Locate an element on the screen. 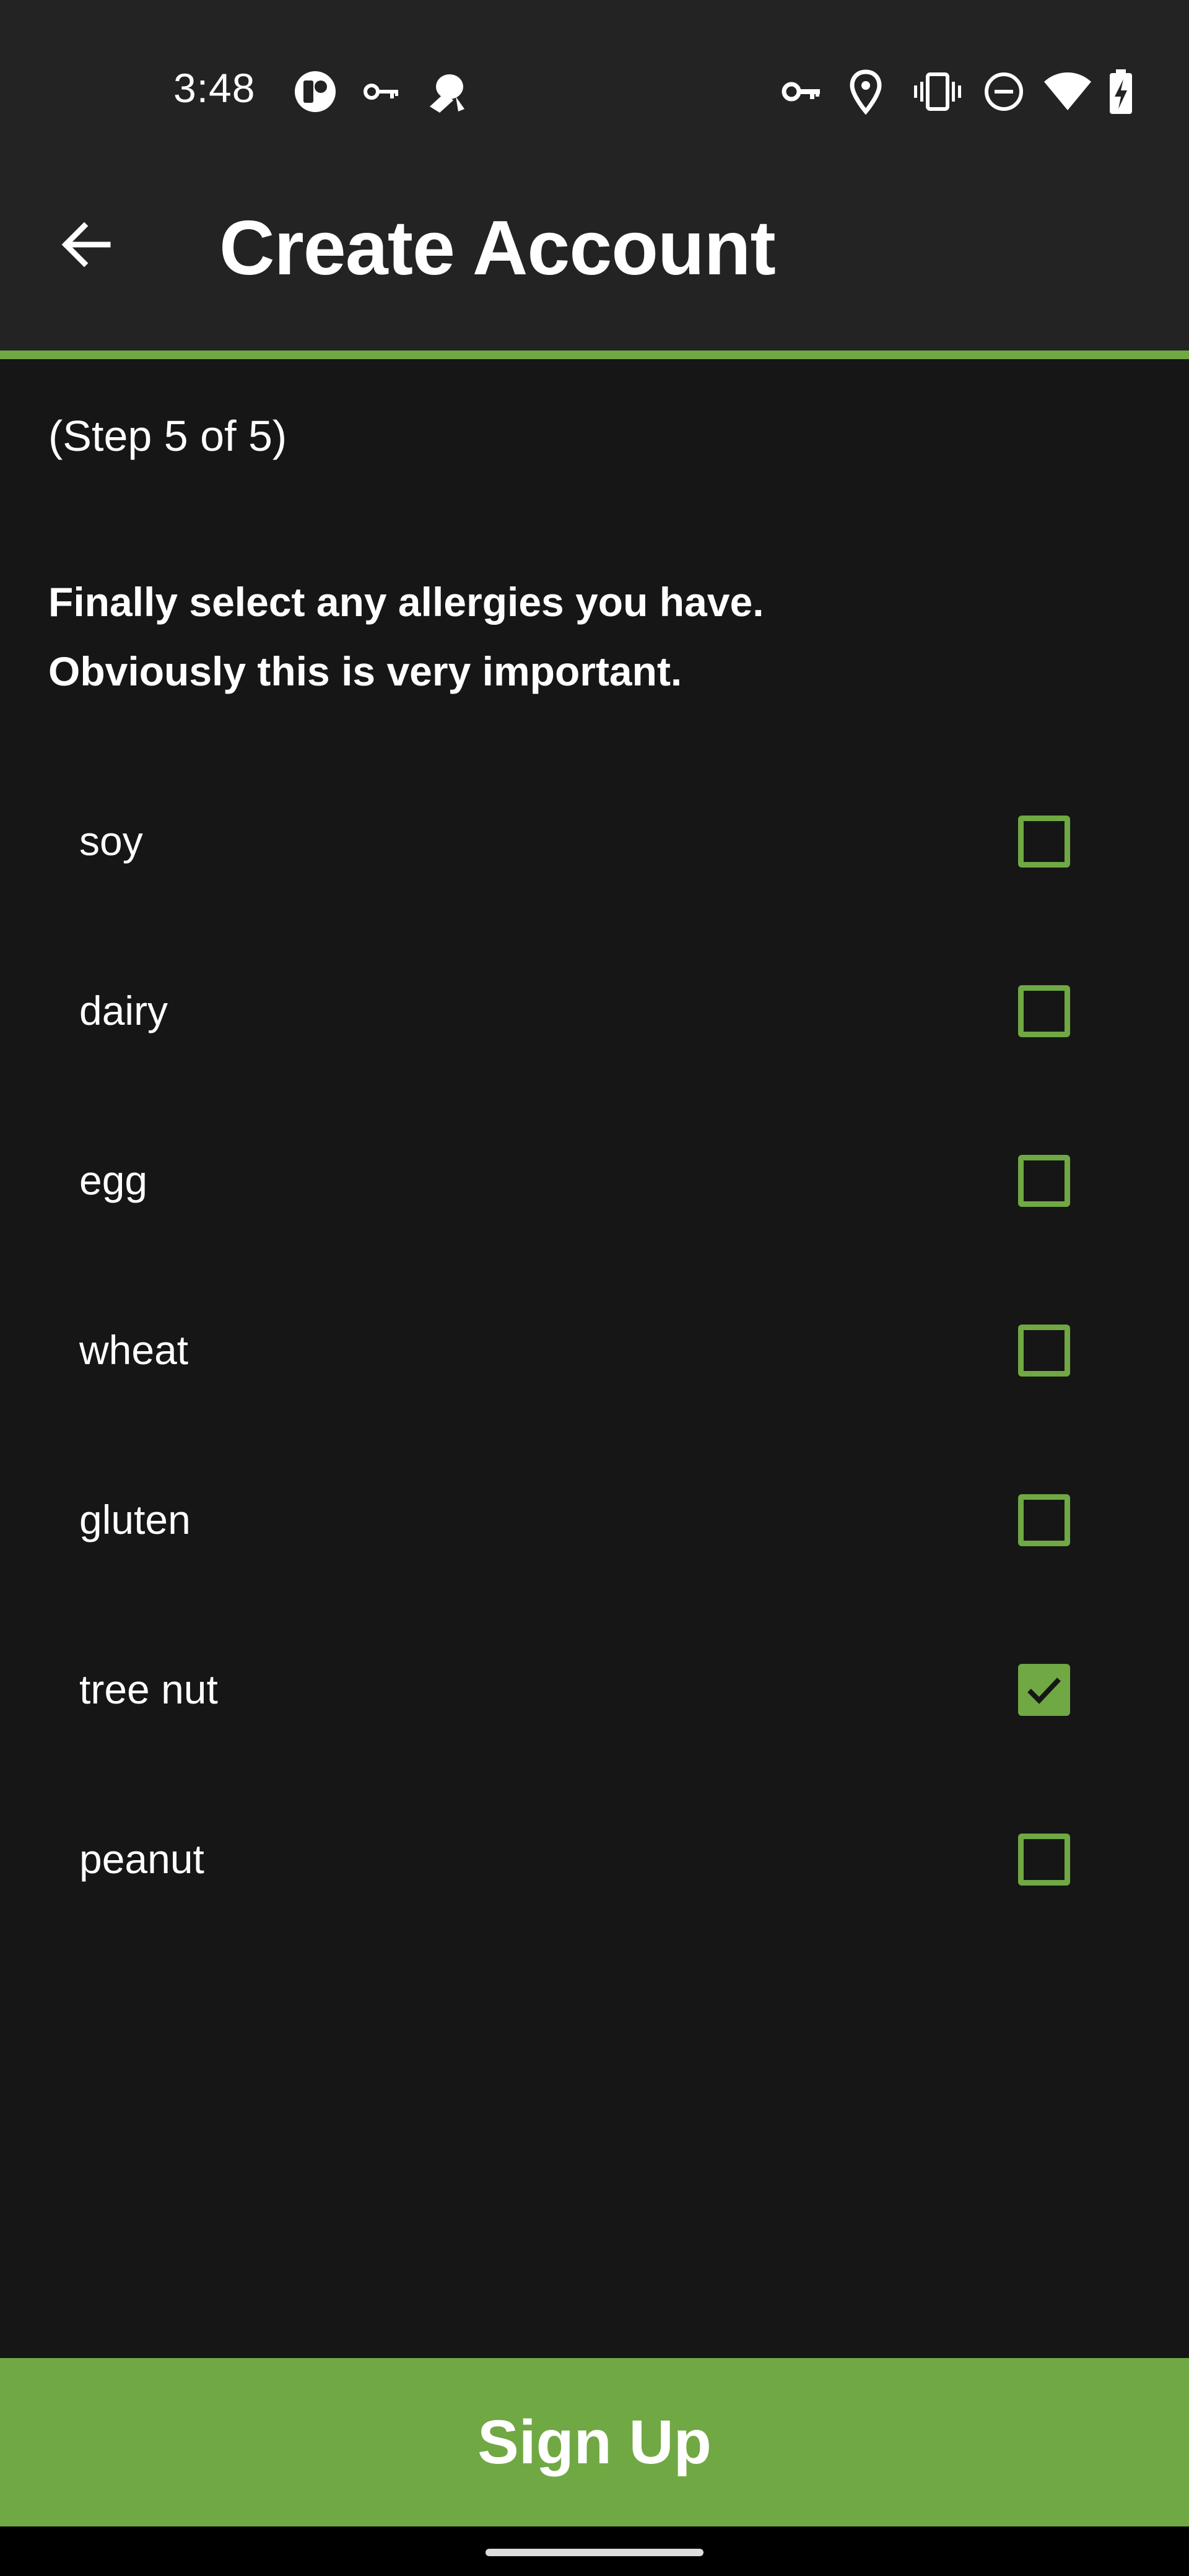 This screenshot has height=2576, width=1189. wifi-icon is located at coordinates (1067, 91).